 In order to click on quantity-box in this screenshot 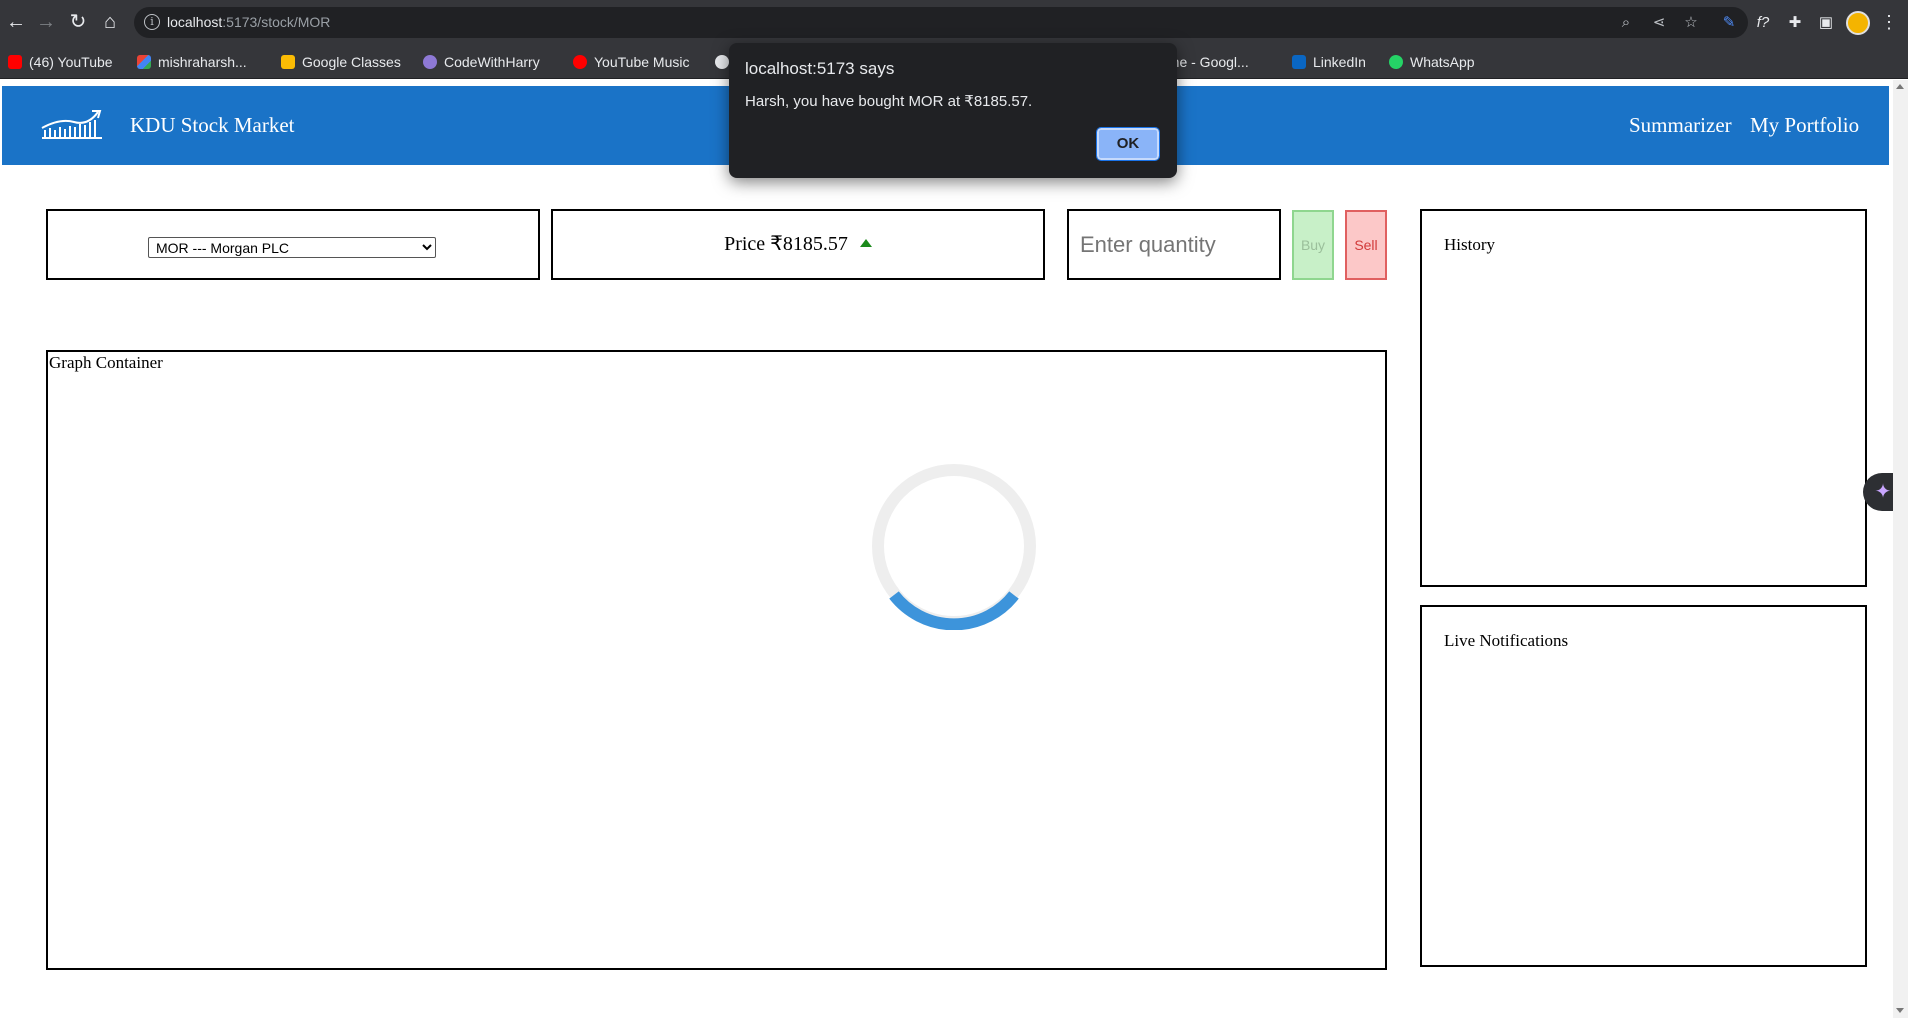, I will do `click(1174, 244)`.